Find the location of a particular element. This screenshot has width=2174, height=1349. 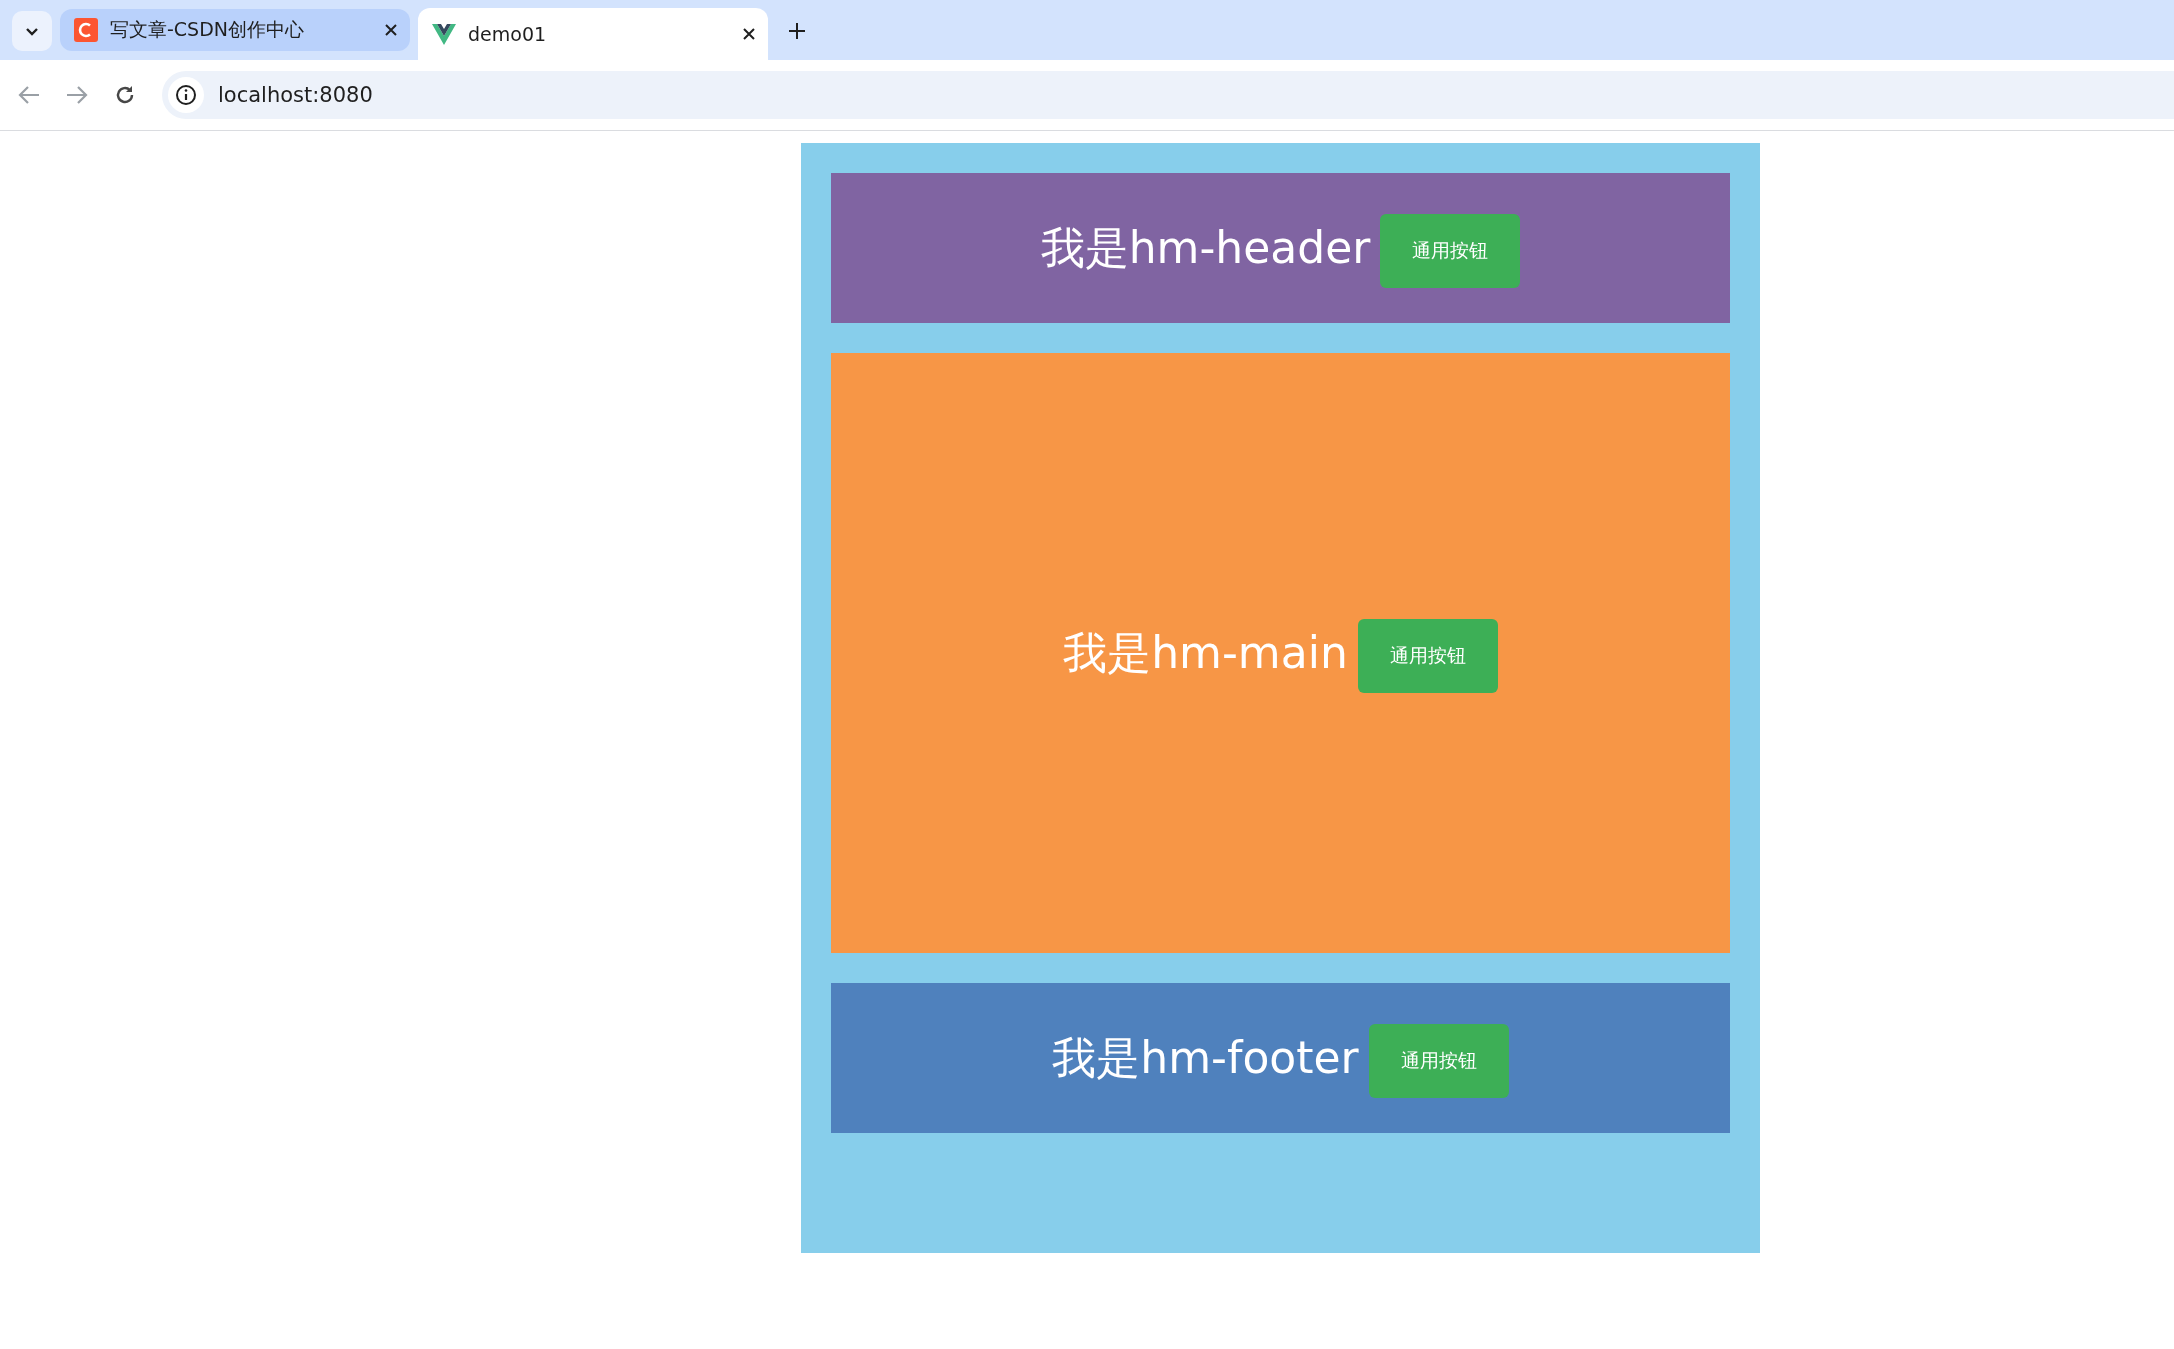

info-icon is located at coordinates (186, 95).